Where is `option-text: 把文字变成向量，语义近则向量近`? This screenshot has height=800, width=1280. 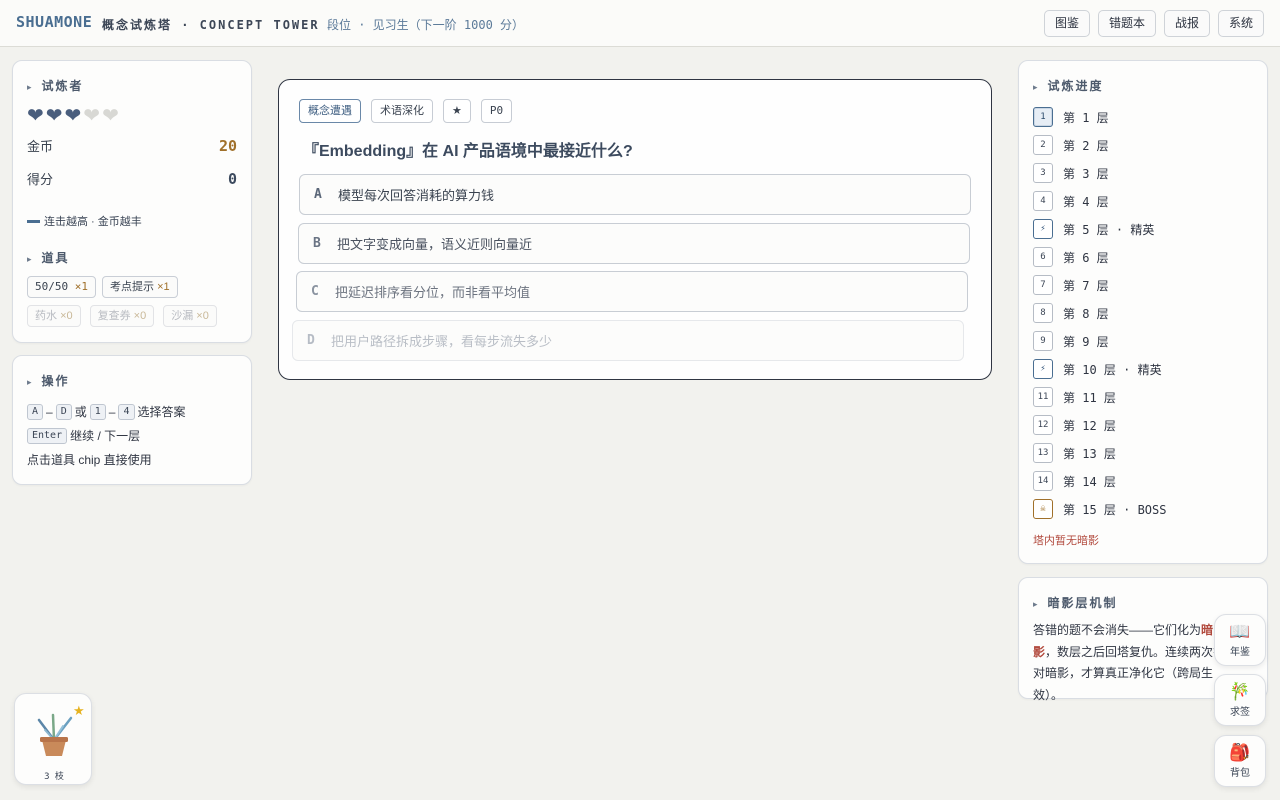 option-text: 把文字变成向量，语义近则向量近 is located at coordinates (435, 244).